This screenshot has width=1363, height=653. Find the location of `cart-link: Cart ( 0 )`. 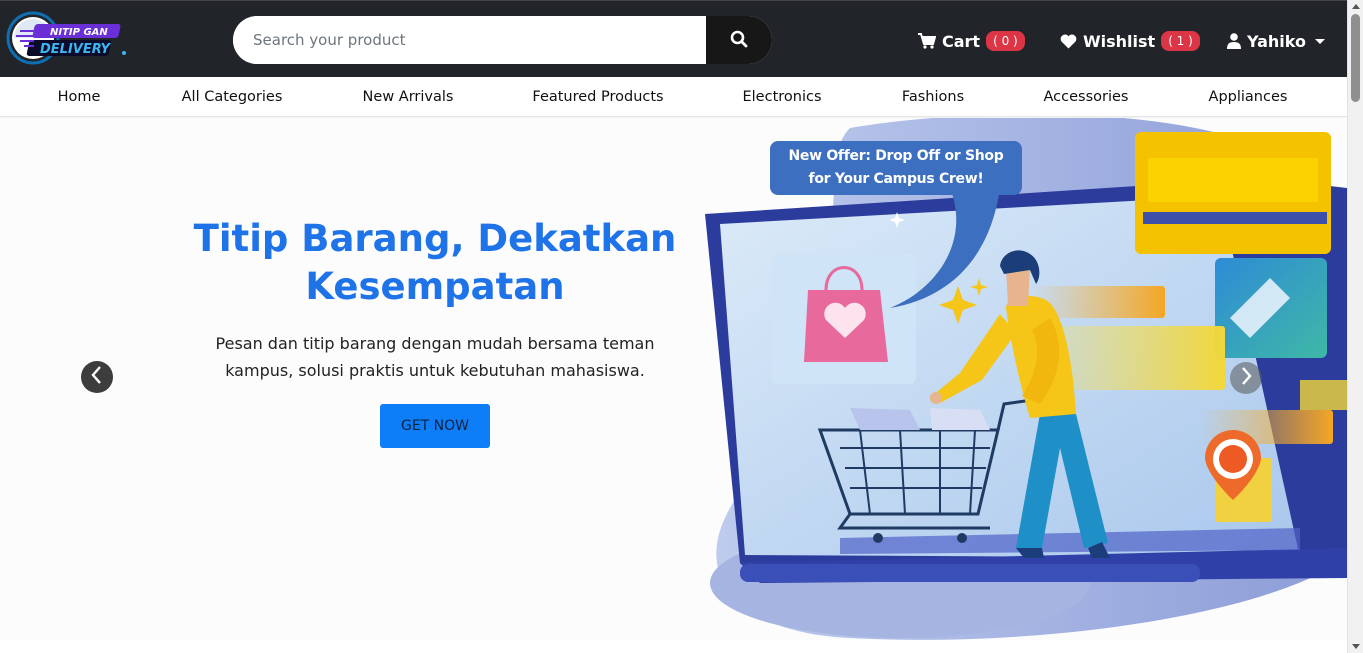

cart-link: Cart ( 0 ) is located at coordinates (971, 41).